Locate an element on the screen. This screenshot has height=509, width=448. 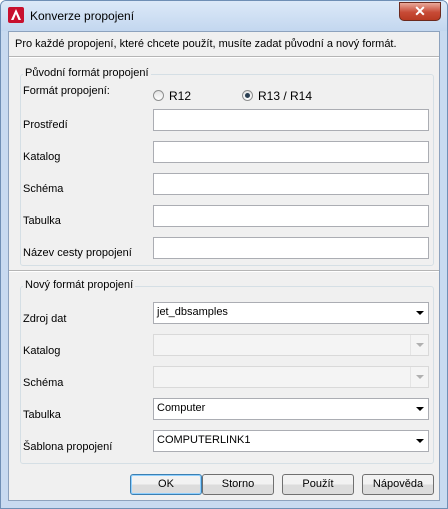
new-catalog-label: Katalog is located at coordinates (42, 351).